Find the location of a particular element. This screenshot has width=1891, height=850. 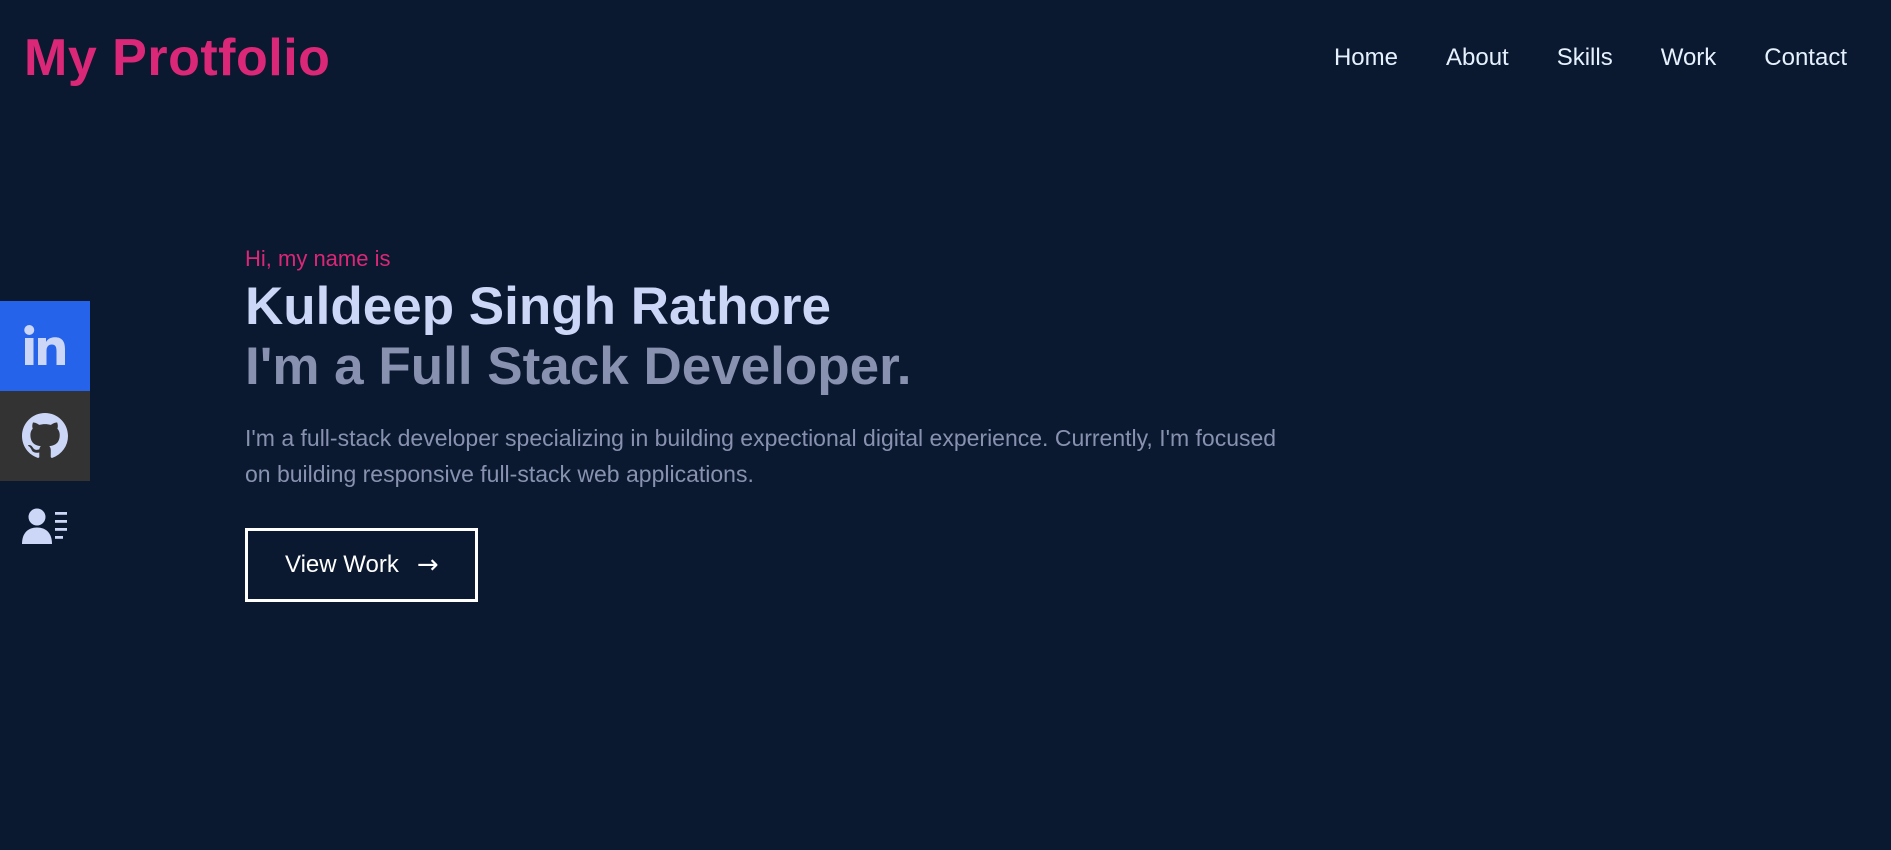

github-link is located at coordinates (45, 436).